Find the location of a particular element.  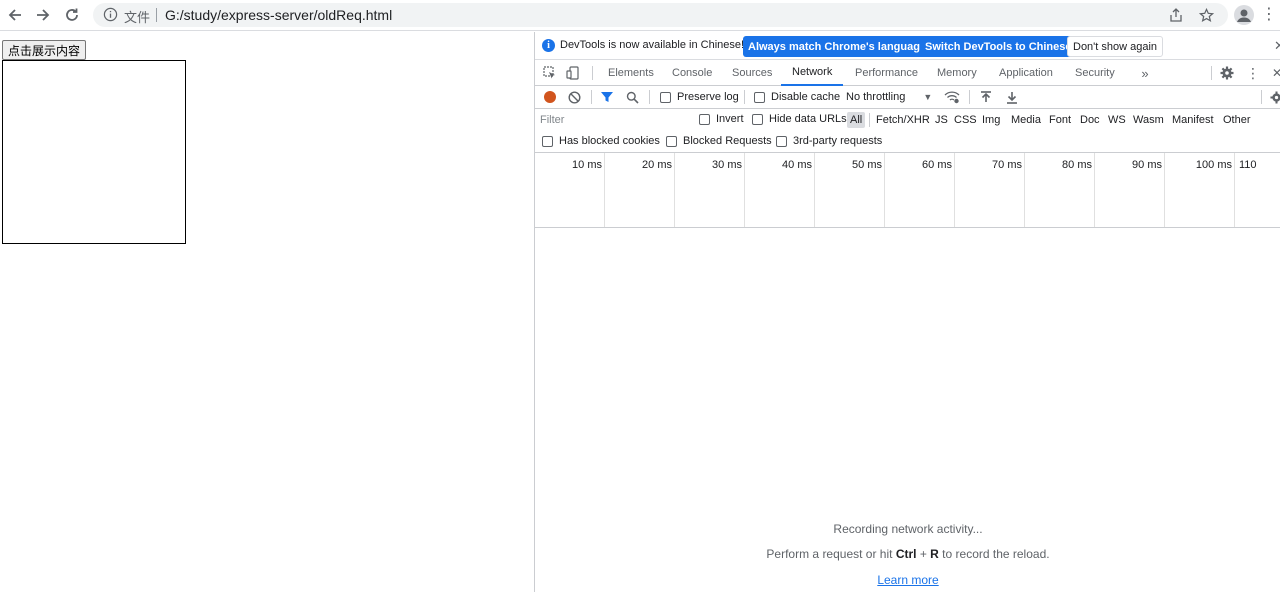

clear-icon is located at coordinates (574, 97).